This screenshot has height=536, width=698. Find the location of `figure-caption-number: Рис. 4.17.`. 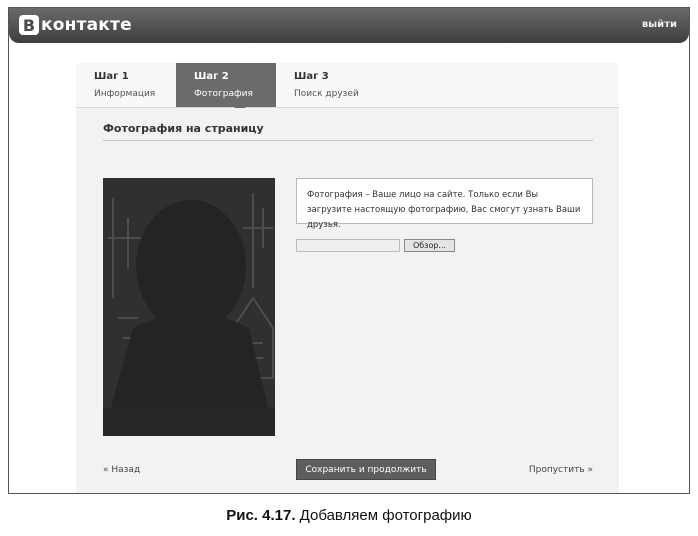

figure-caption-number: Рис. 4.17. is located at coordinates (261, 515).